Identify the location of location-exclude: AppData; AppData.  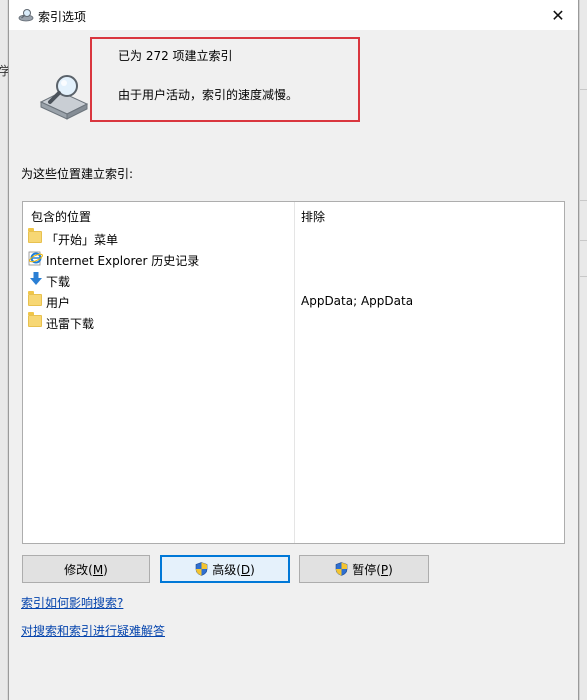
(357, 301).